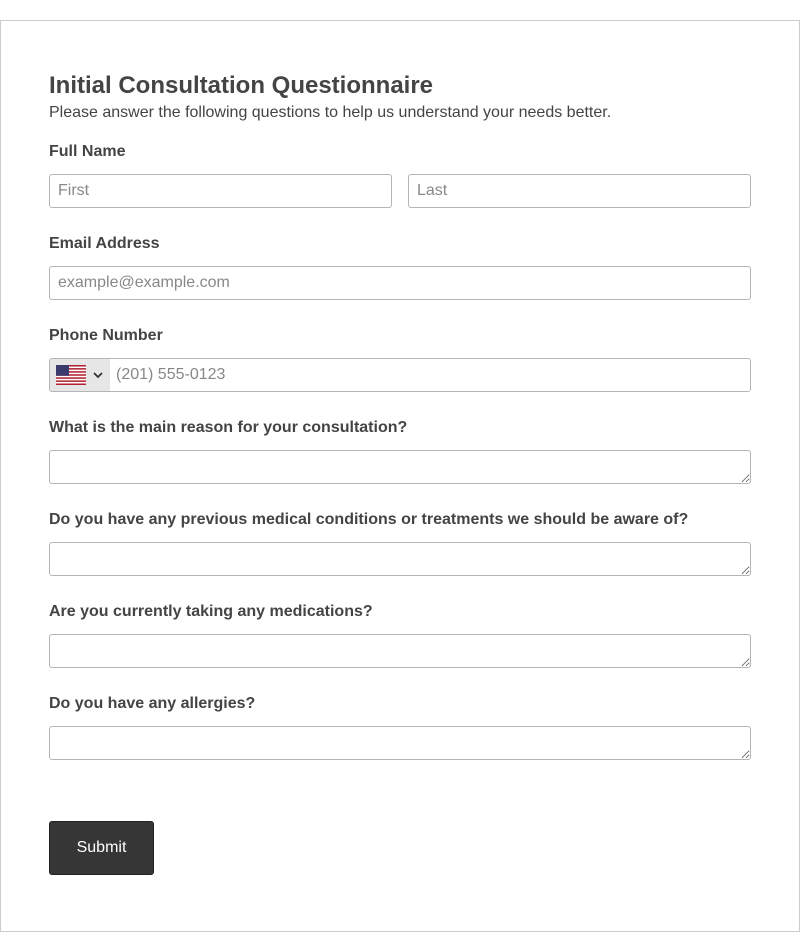 This screenshot has height=932, width=800. I want to click on medications-row, so click(400, 651).